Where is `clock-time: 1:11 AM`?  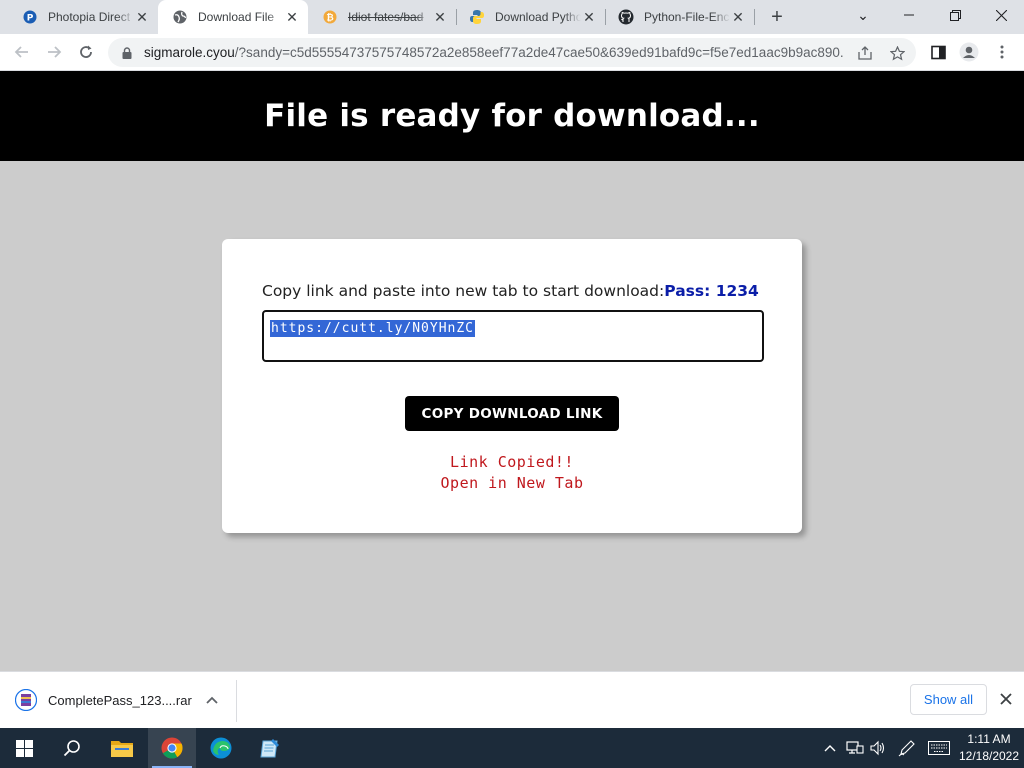 clock-time: 1:11 AM is located at coordinates (989, 739).